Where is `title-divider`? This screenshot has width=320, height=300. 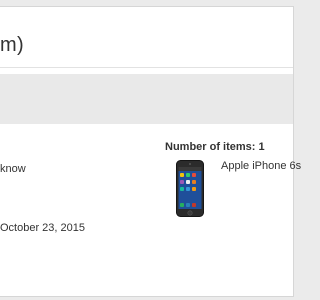
title-divider is located at coordinates (146, 67).